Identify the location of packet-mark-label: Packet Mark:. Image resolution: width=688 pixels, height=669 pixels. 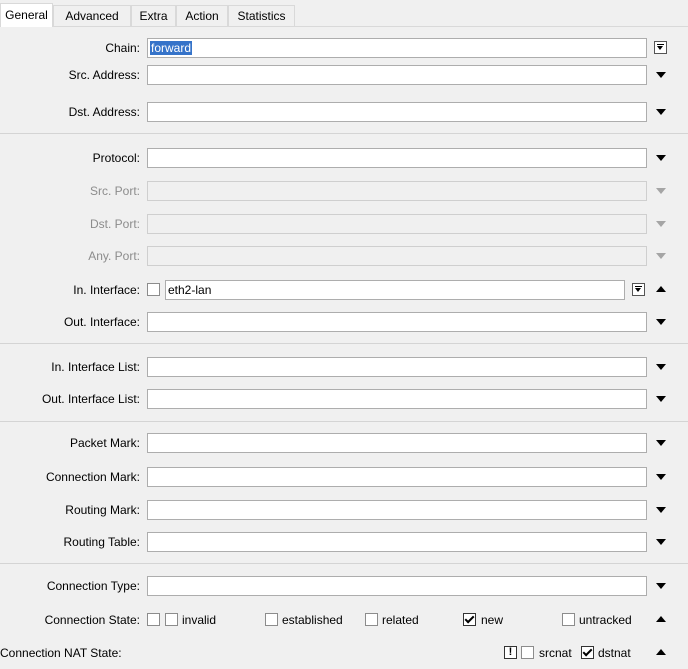
(104, 443).